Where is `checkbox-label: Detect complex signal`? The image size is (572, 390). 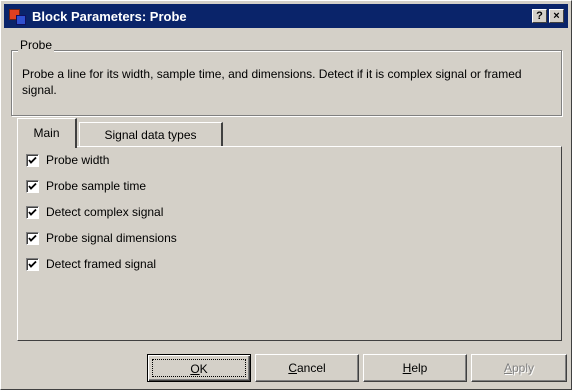
checkbox-label: Detect complex signal is located at coordinates (105, 212).